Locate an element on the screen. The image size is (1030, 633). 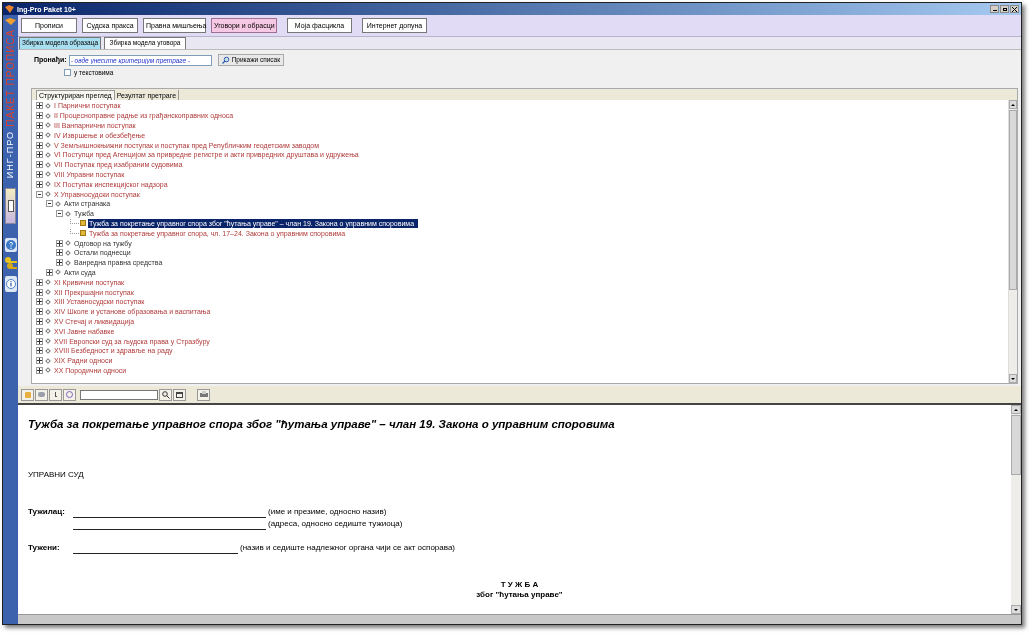
brand-text: ИНГ-ПРО is located at coordinates (10, 154).